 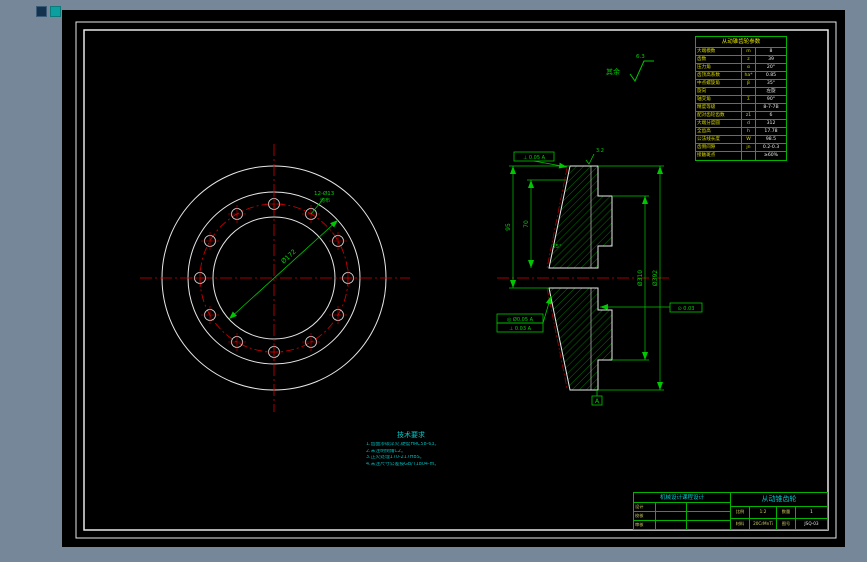 What do you see at coordinates (283, 269) in the screenshot?
I see `front-diameter-dim` at bounding box center [283, 269].